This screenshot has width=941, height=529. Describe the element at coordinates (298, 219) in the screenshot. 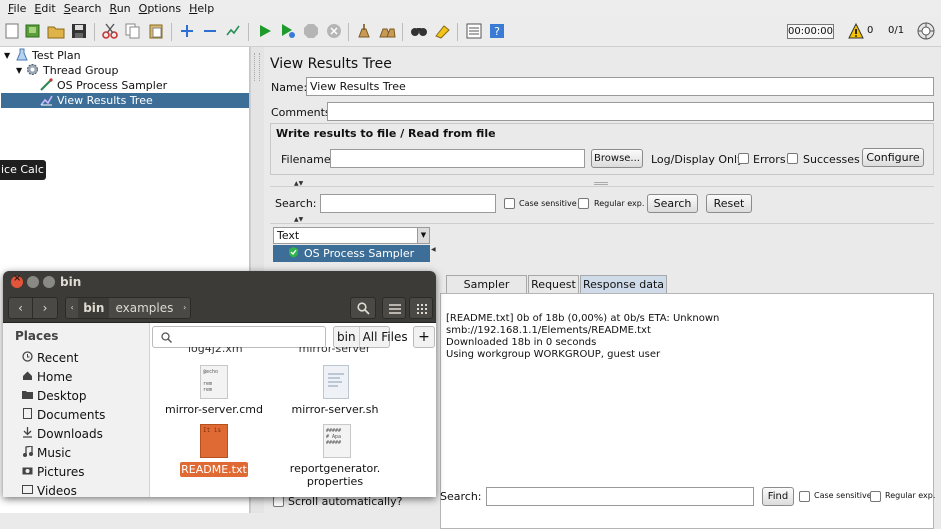

I see `collapse-arrows-icon: ▲▼` at that location.